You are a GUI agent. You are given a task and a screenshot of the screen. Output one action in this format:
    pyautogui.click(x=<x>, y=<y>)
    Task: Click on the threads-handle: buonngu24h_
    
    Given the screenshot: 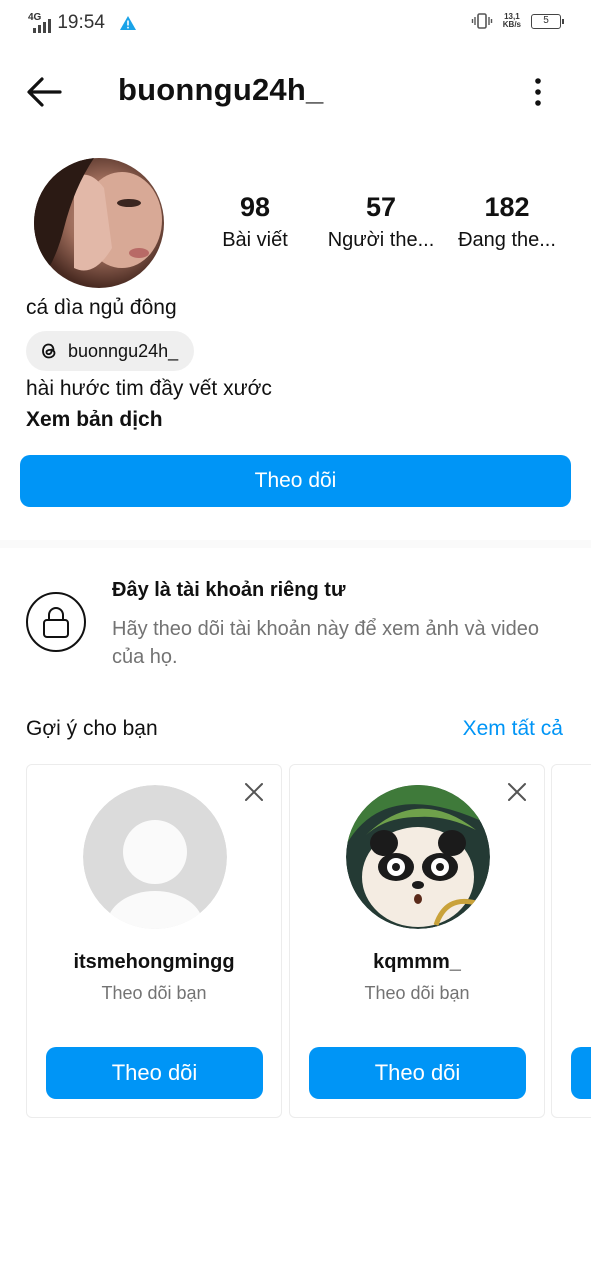 What is the action you would take?
    pyautogui.click(x=123, y=350)
    